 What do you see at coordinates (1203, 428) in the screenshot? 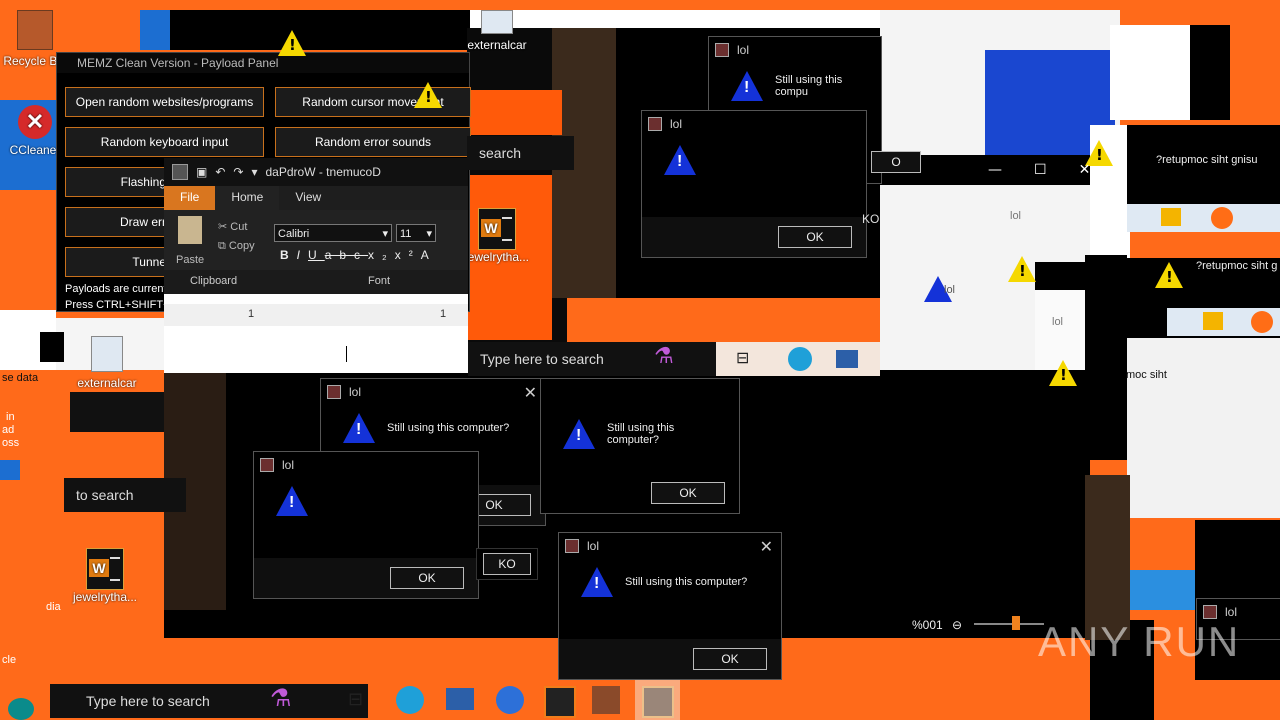
I see `glitch-white-block` at bounding box center [1203, 428].